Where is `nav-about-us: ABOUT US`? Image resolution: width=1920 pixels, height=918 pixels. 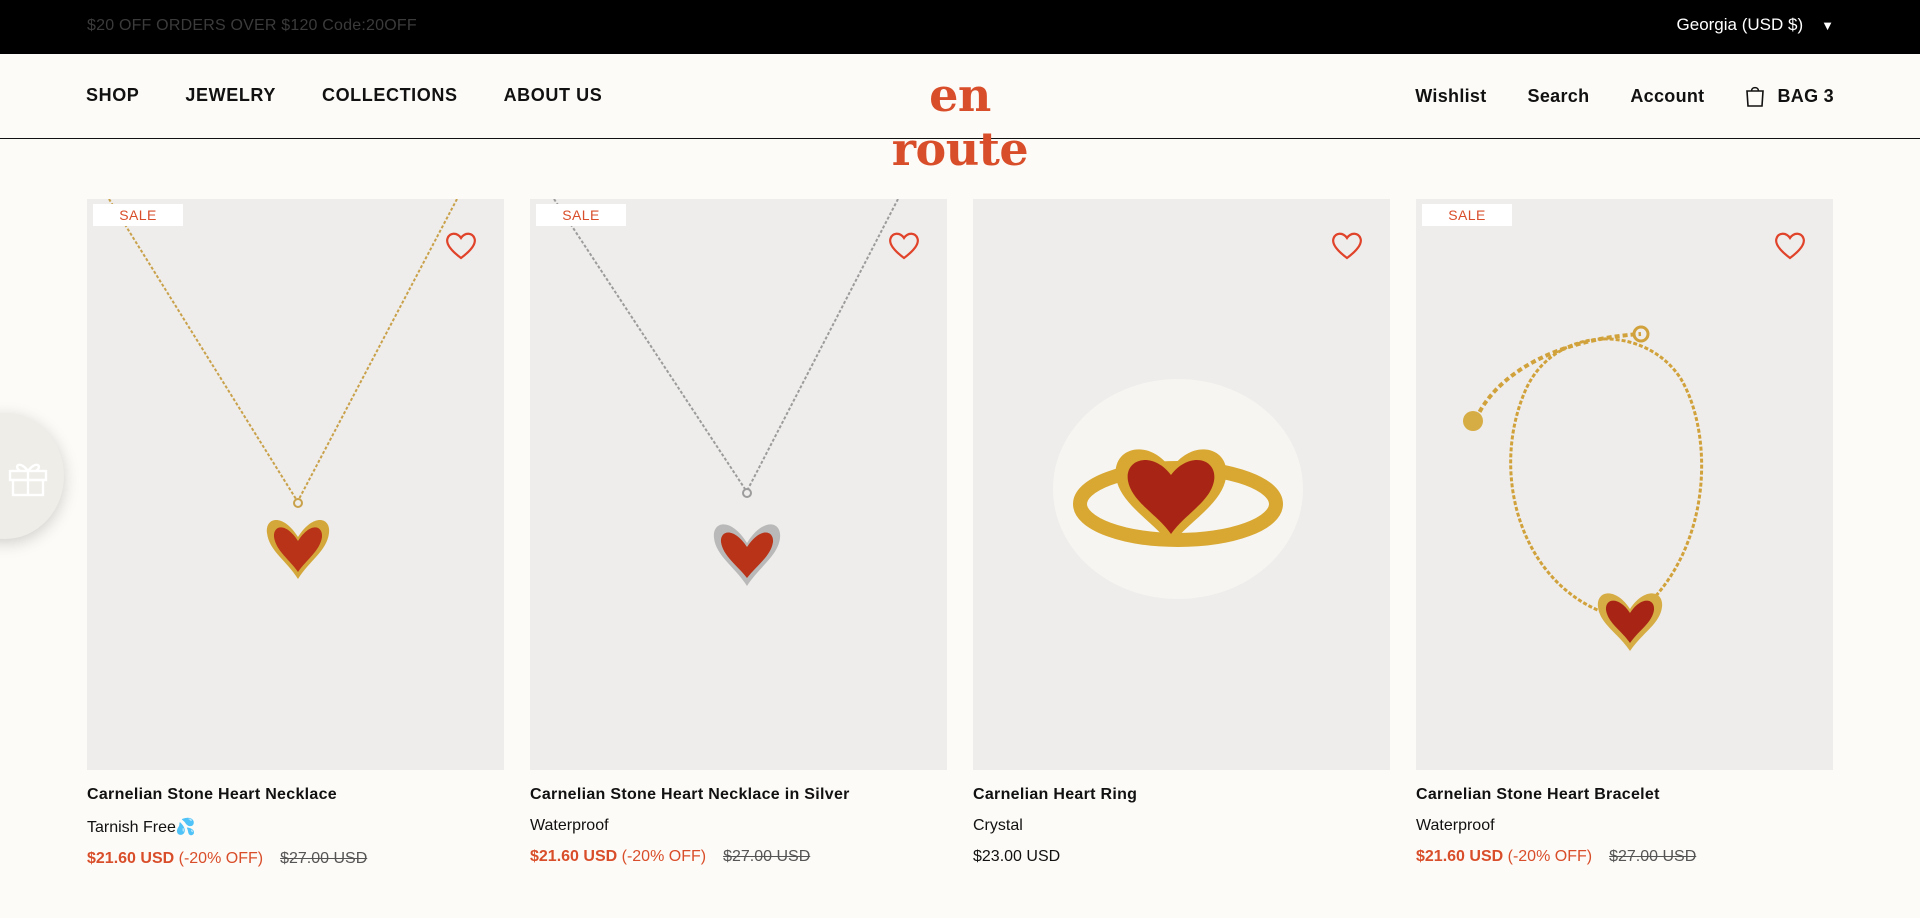
nav-about-us: ABOUT US is located at coordinates (553, 95).